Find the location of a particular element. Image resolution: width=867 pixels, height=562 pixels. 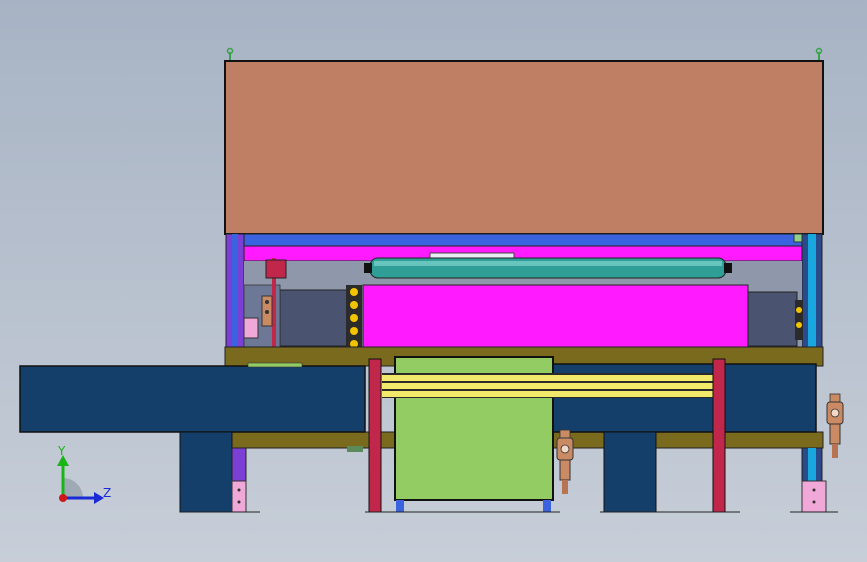

small-fitting is located at coordinates (355, 449).